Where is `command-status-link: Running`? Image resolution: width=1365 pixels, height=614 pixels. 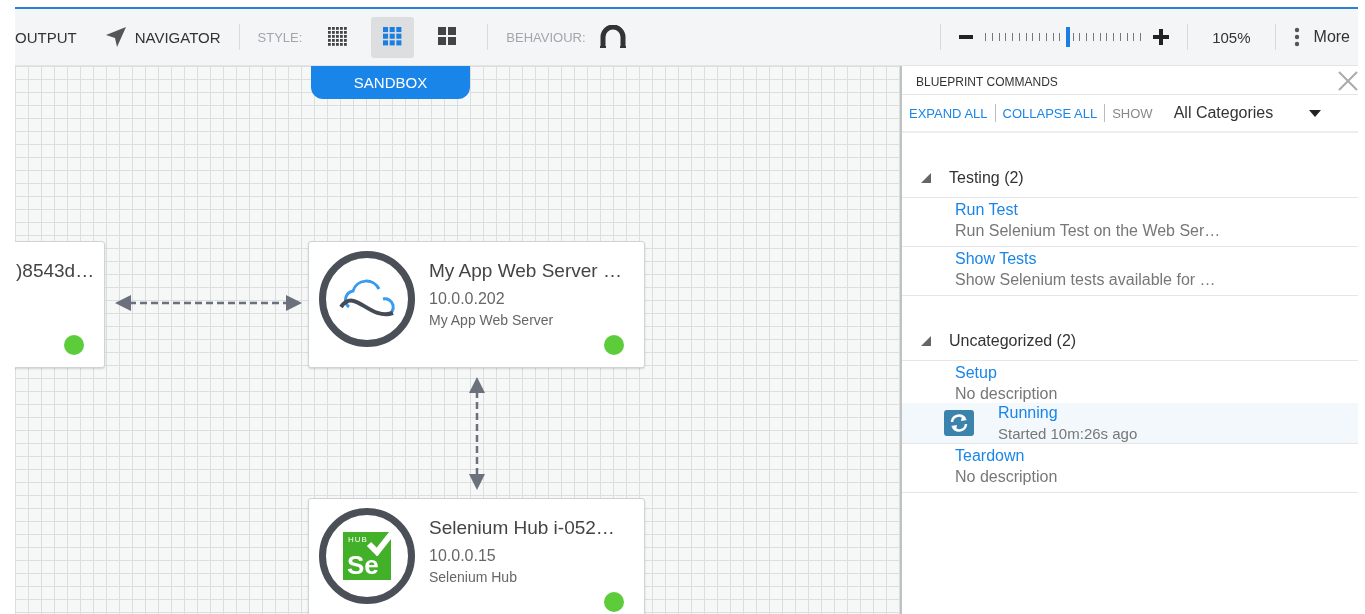
command-status-link: Running is located at coordinates (1068, 413).